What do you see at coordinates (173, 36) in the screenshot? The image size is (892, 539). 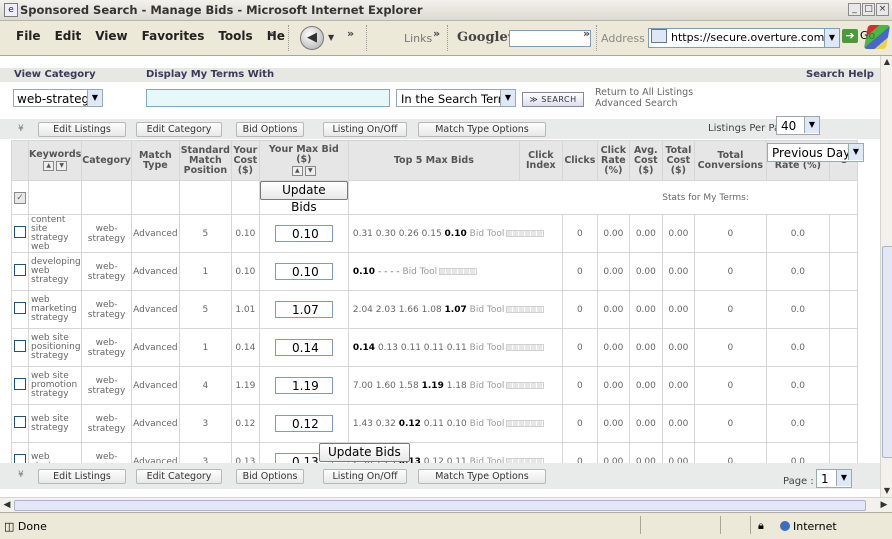 I see `menu-favorites: Favorites` at bounding box center [173, 36].